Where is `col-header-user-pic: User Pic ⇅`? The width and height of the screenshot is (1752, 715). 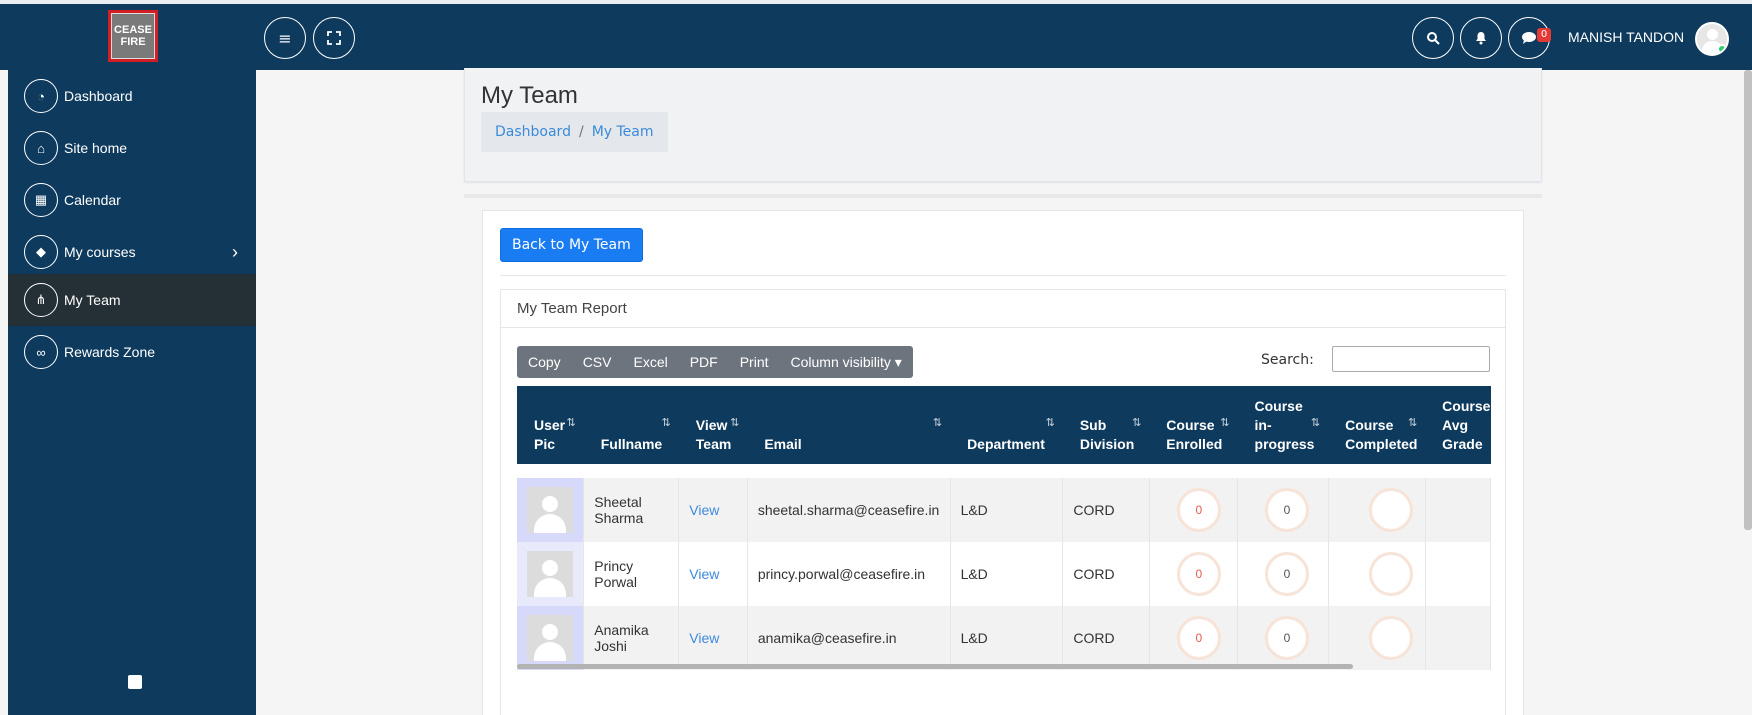
col-header-user-pic: User Pic ⇅ is located at coordinates (550, 425).